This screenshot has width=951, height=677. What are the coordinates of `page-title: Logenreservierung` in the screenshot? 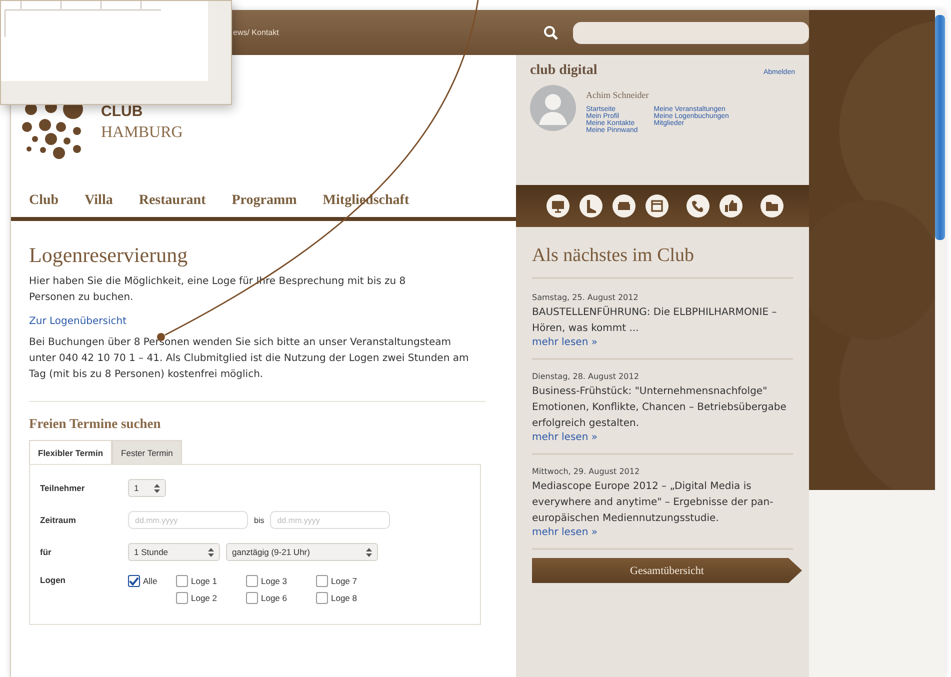 It's located at (109, 255).